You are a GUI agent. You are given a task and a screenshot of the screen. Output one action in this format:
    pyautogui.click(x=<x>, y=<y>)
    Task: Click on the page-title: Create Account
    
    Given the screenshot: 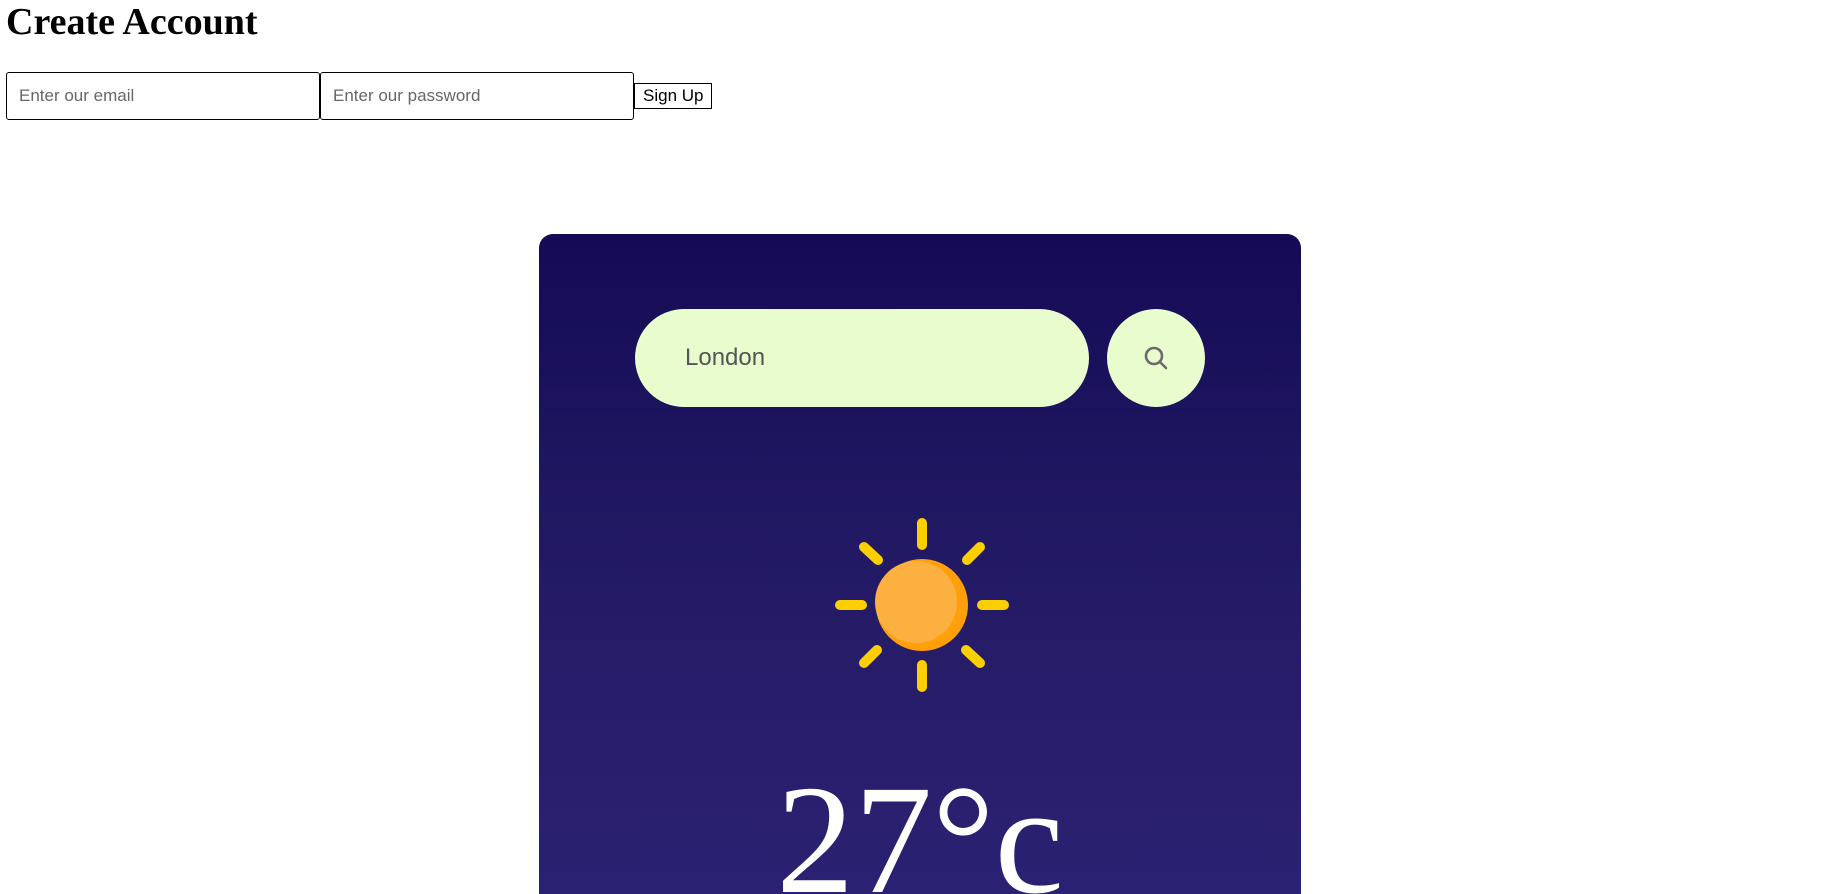 What is the action you would take?
    pyautogui.click(x=132, y=22)
    